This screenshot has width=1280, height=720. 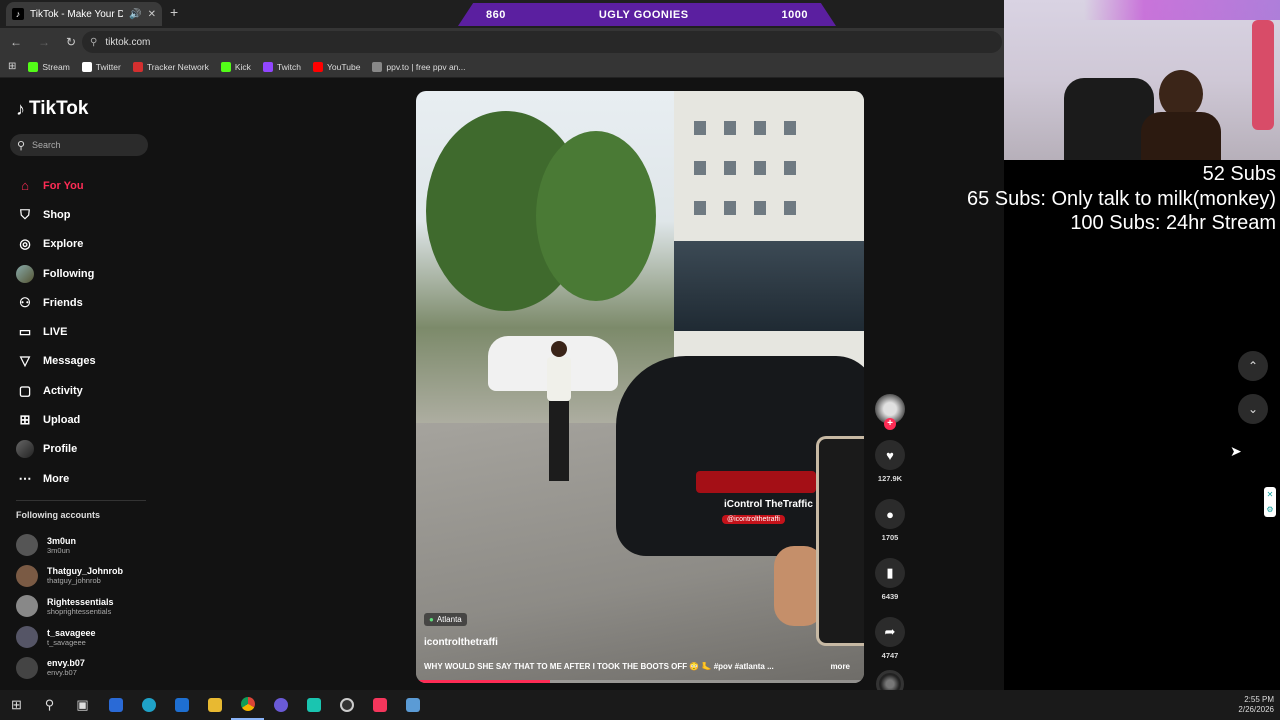 What do you see at coordinates (336, 66) in the screenshot?
I see `bookmark-youtube: YouTube` at bounding box center [336, 66].